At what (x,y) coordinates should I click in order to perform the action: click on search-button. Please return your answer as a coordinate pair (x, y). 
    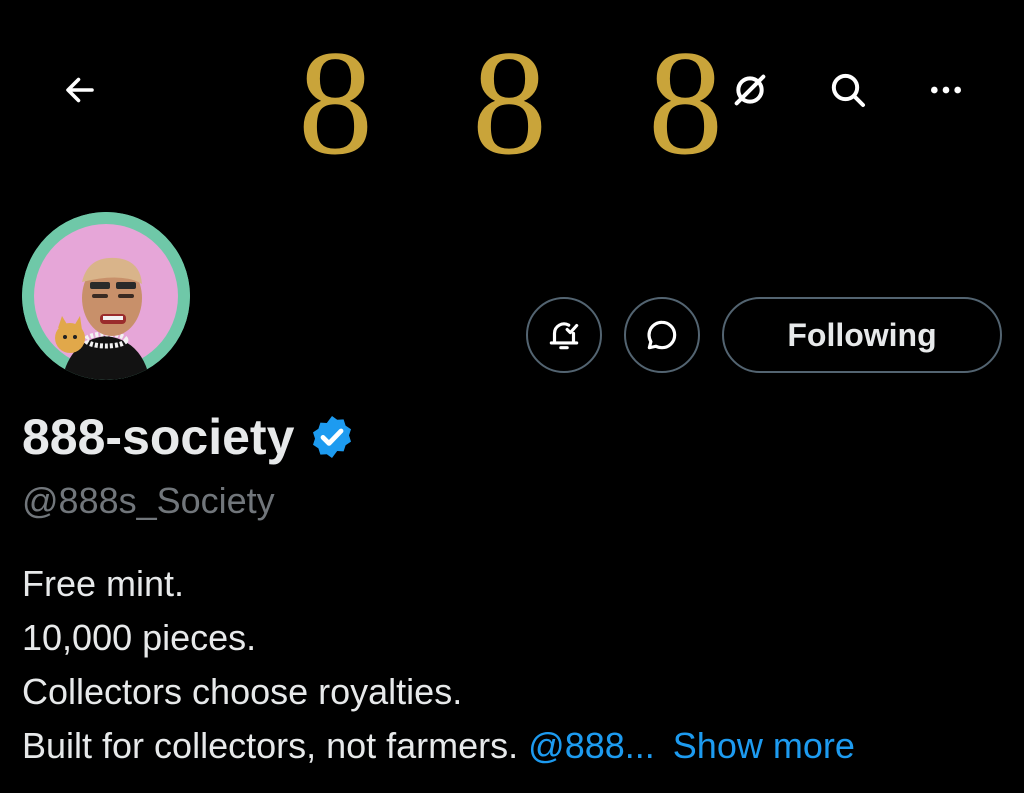
    Looking at the image, I should click on (848, 90).